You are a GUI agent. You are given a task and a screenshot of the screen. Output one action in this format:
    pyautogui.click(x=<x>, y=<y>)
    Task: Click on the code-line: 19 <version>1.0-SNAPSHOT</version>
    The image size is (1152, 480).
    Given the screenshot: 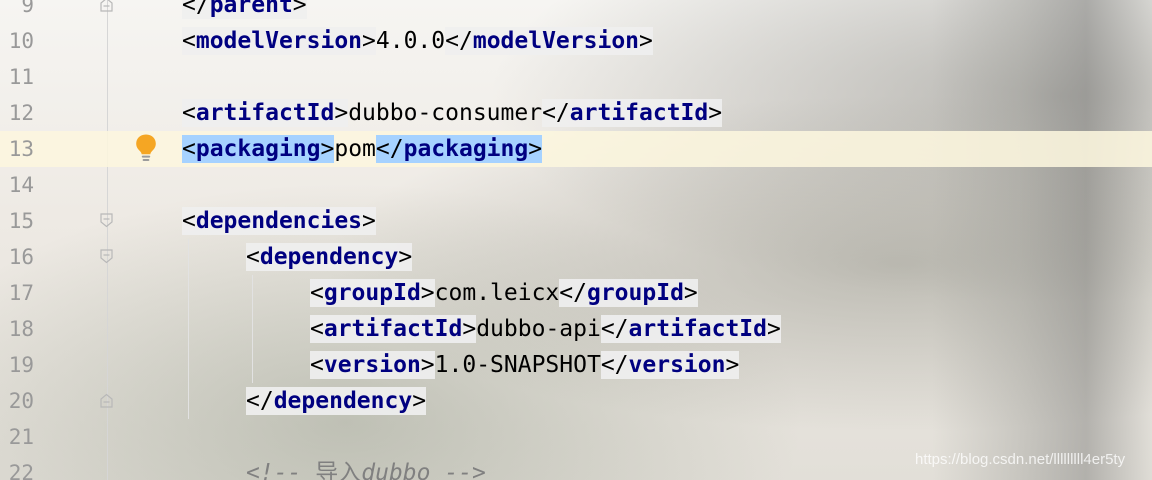 What is the action you would take?
    pyautogui.click(x=576, y=365)
    